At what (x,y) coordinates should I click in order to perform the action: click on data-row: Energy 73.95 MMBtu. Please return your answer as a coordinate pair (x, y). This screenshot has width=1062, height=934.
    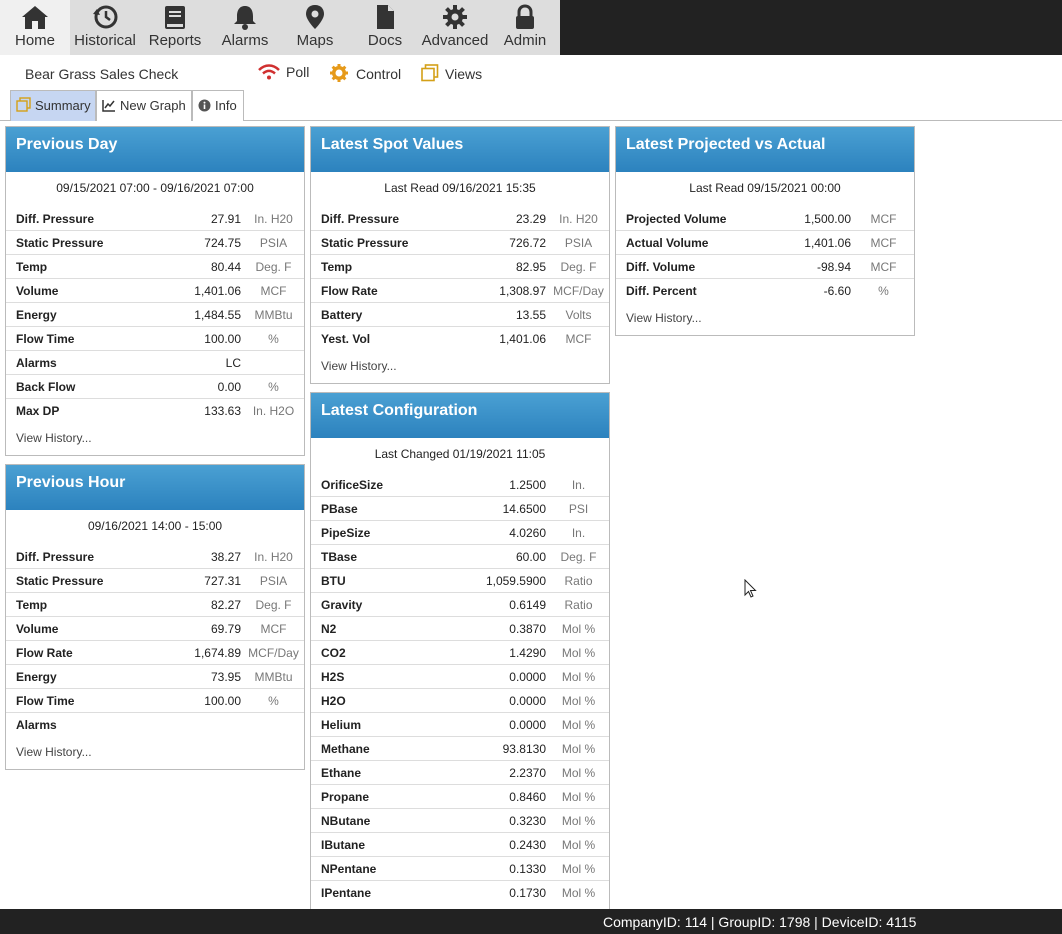
    Looking at the image, I should click on (155, 677).